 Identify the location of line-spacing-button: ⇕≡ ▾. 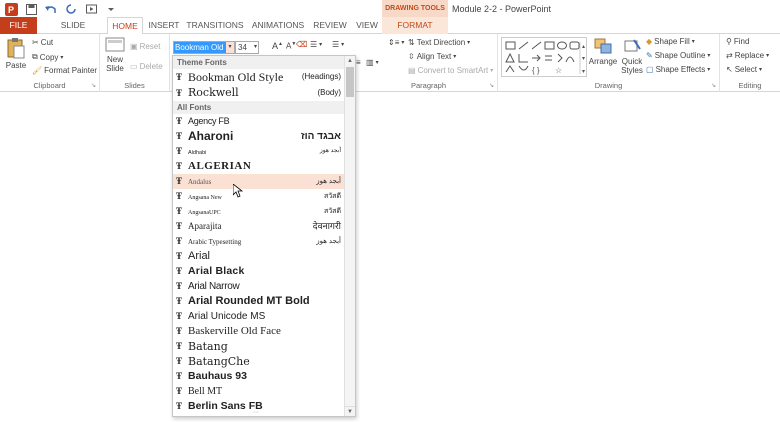
(396, 42).